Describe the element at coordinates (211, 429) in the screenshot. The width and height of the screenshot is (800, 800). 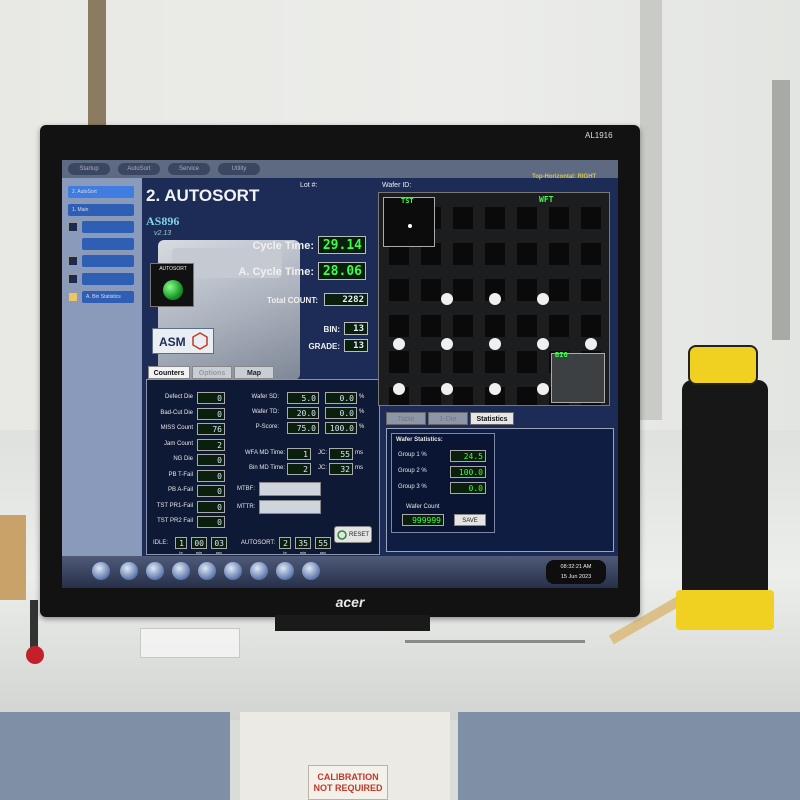
I see `counter-value: 76` at that location.